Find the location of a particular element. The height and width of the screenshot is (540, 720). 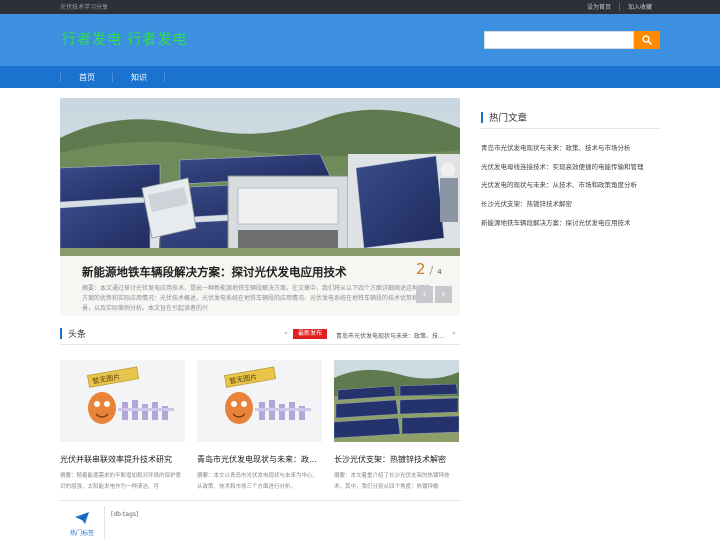

ticker-prev-button: « is located at coordinates (286, 333).